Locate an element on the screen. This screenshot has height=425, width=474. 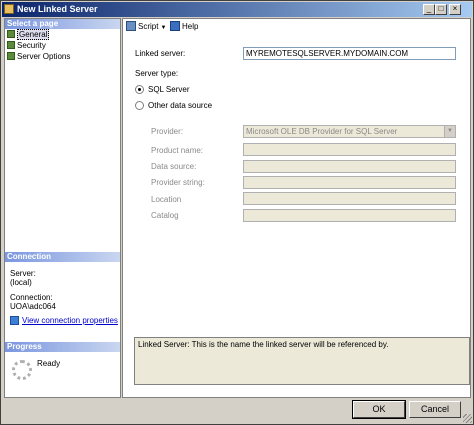
provider-string-label: Provider string: is located at coordinates (178, 182).